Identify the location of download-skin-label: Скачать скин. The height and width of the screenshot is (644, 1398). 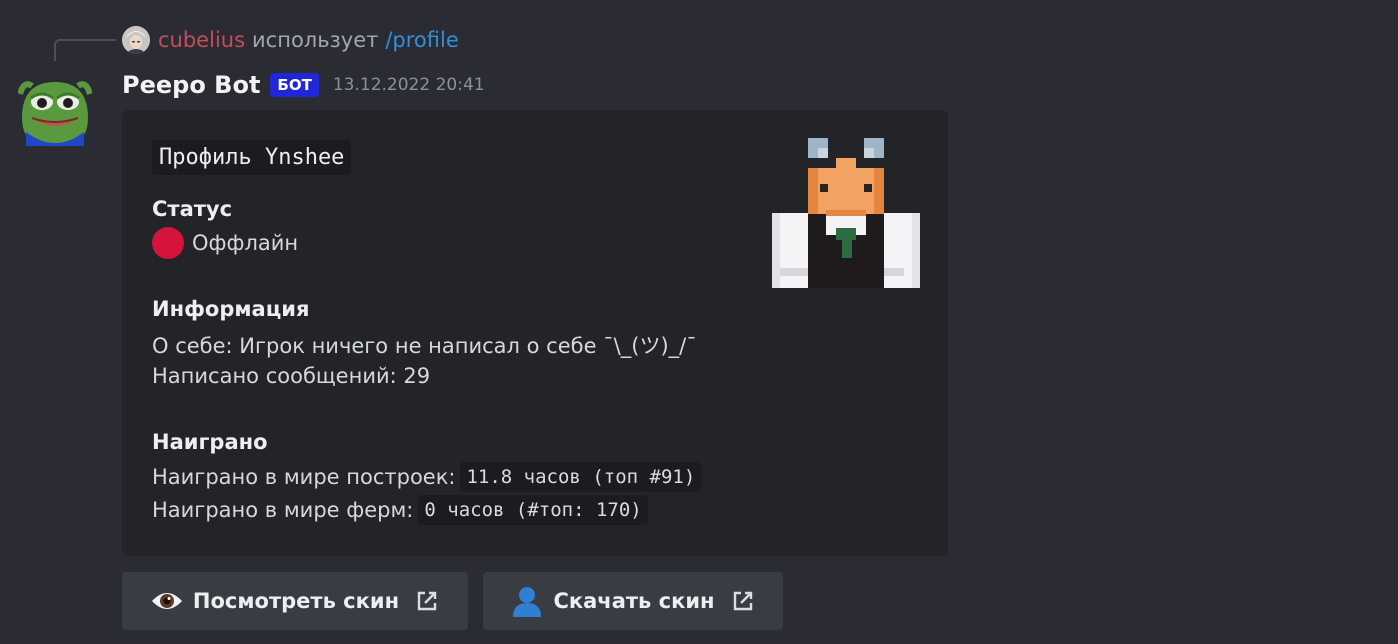
(634, 601).